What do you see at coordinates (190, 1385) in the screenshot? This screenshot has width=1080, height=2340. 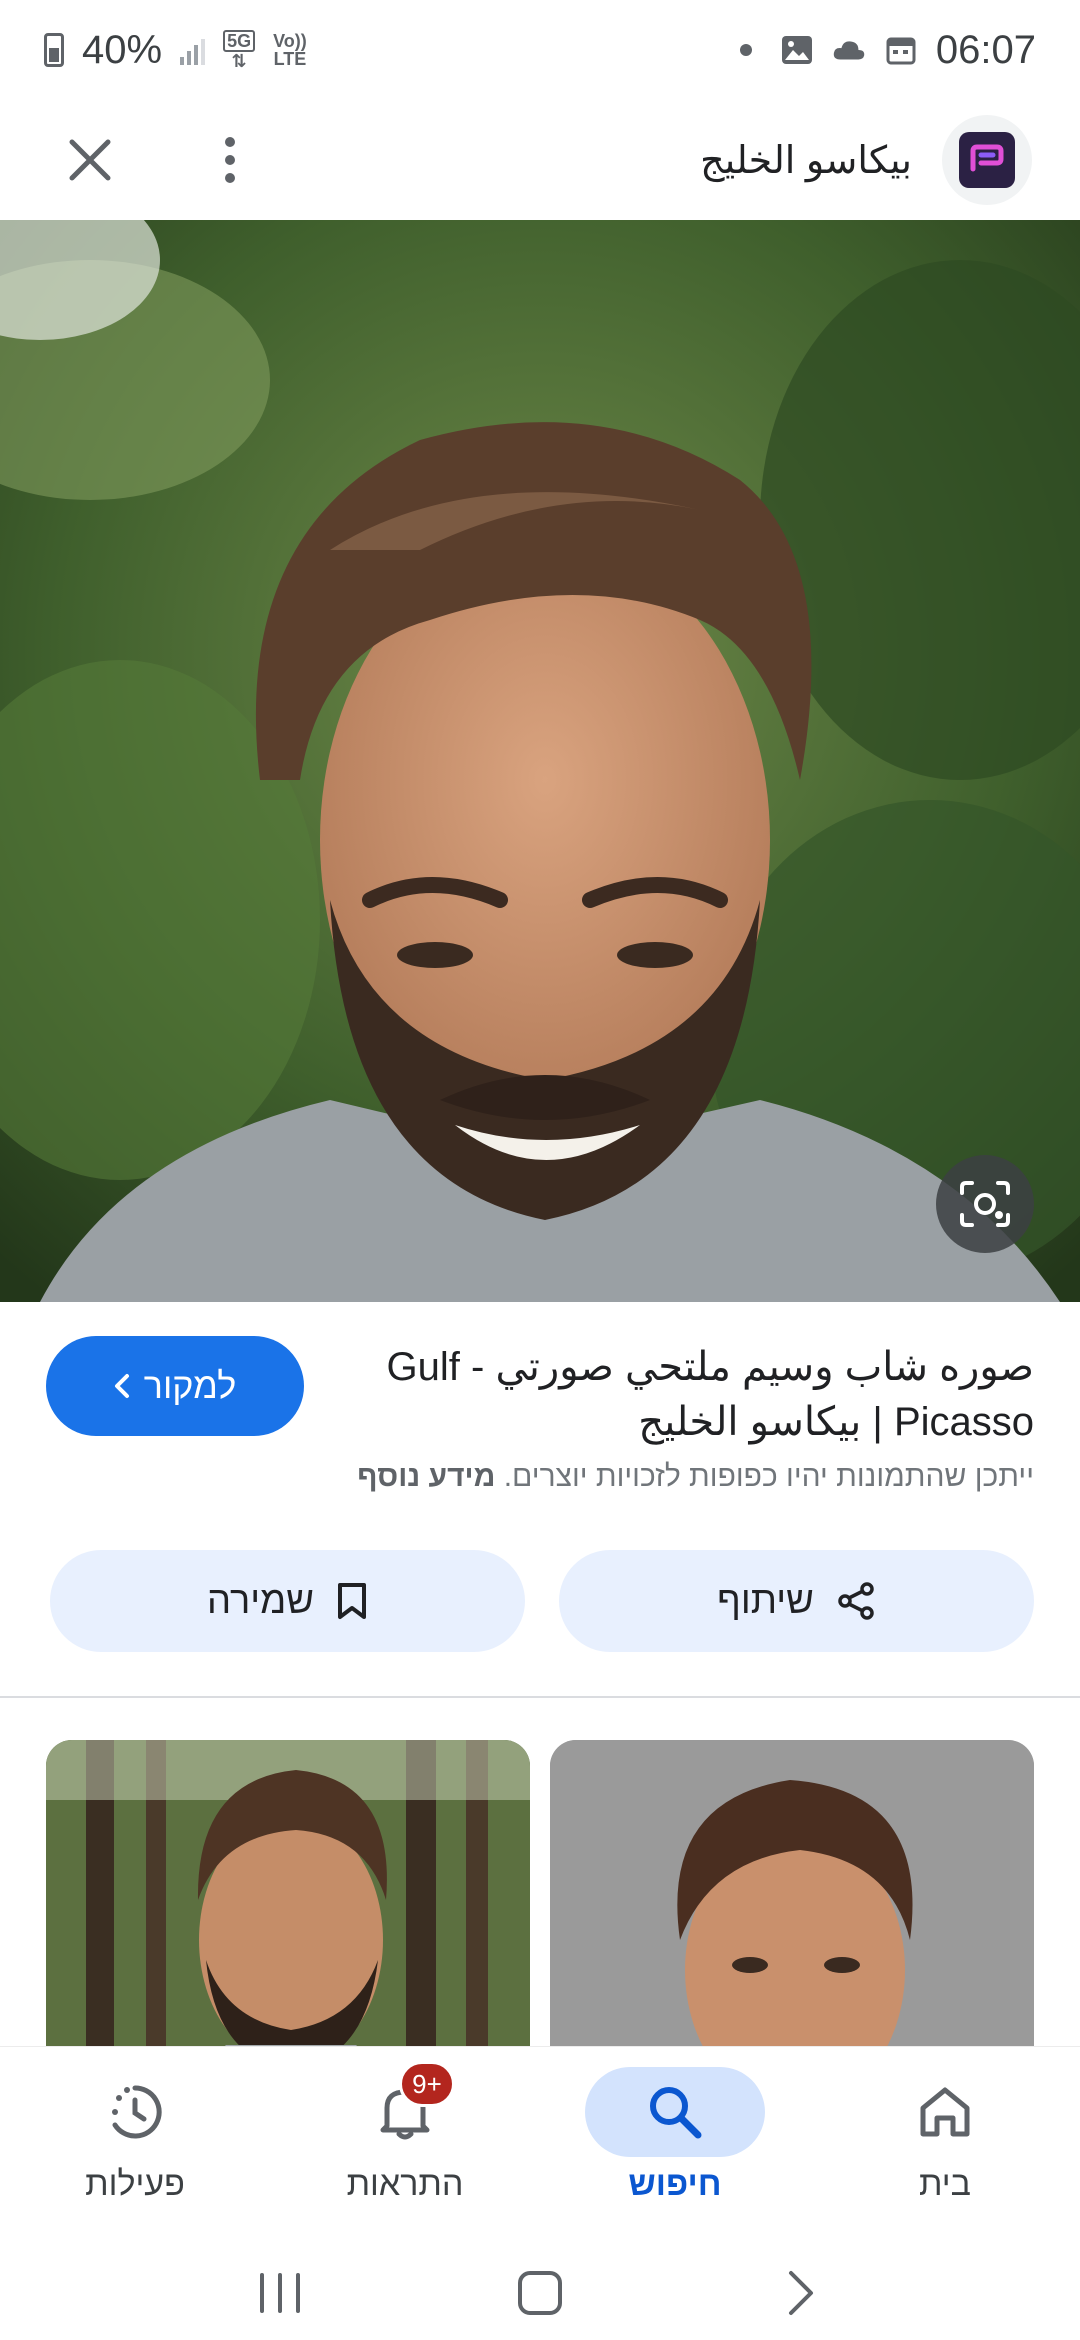 I see `visit-source-label: למקור` at bounding box center [190, 1385].